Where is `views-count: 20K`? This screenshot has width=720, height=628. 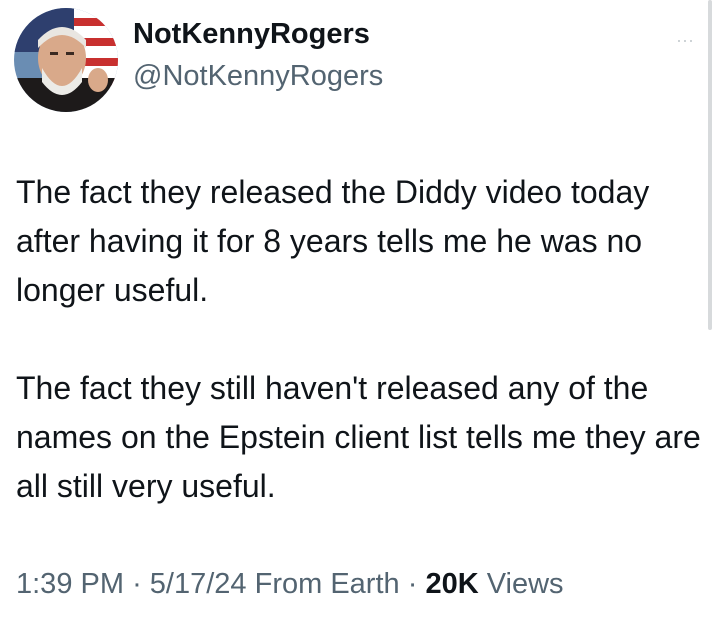 views-count: 20K is located at coordinates (452, 584).